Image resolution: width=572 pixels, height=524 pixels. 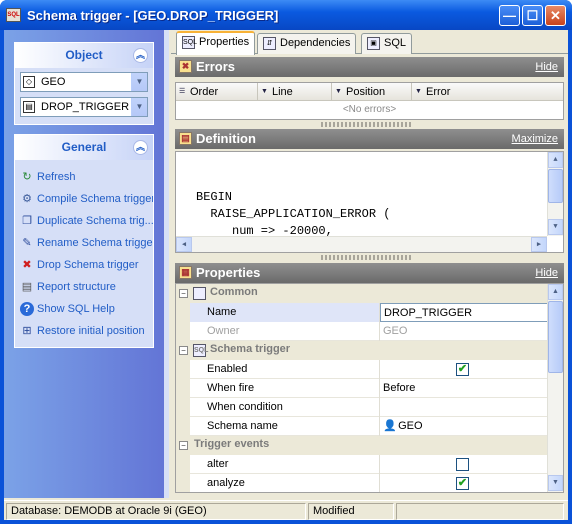 What do you see at coordinates (217, 92) in the screenshot?
I see `column-order: ☰ Order` at bounding box center [217, 92].